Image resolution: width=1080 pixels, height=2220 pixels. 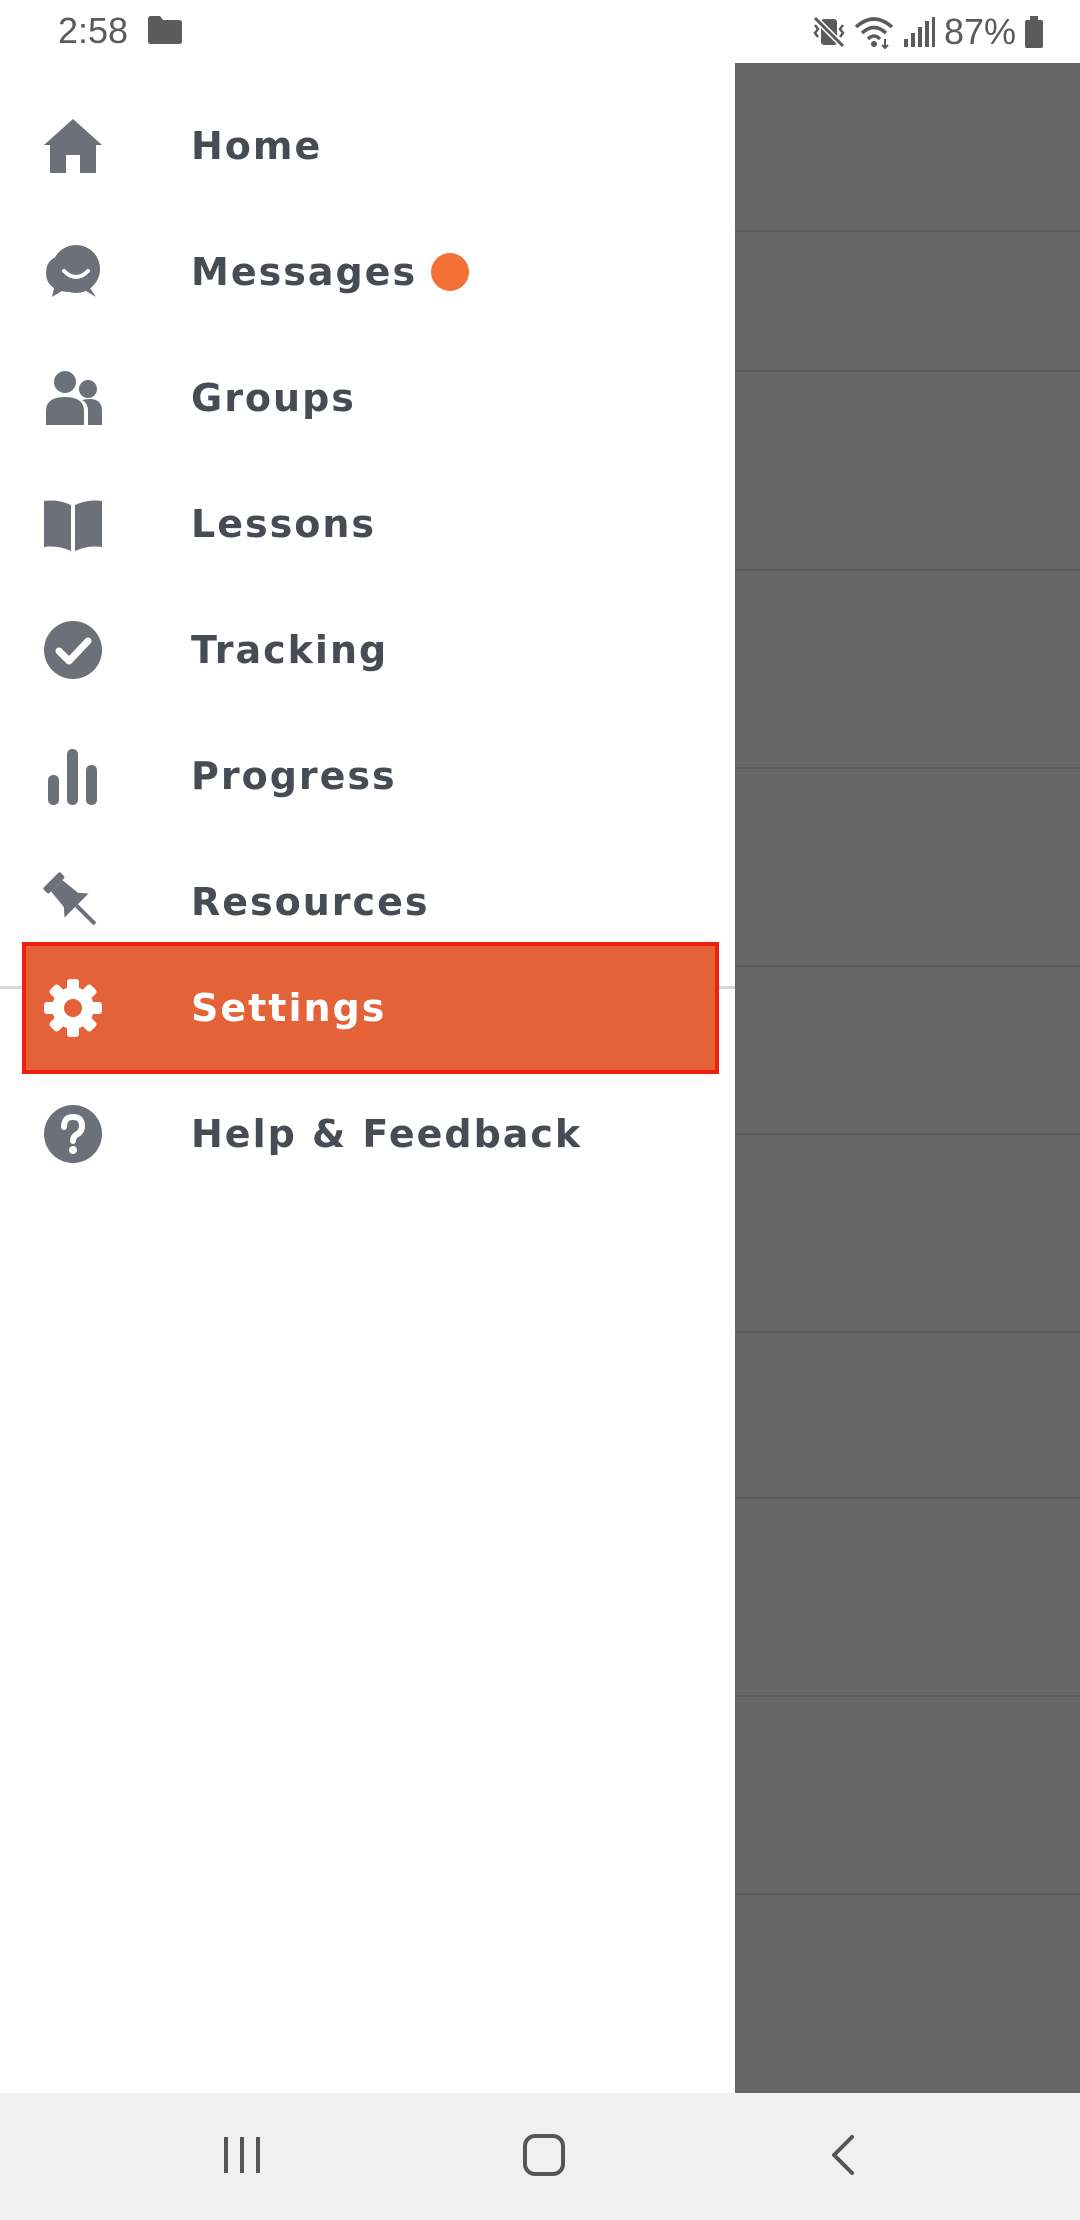 I want to click on back-button, so click(x=843, y=2155).